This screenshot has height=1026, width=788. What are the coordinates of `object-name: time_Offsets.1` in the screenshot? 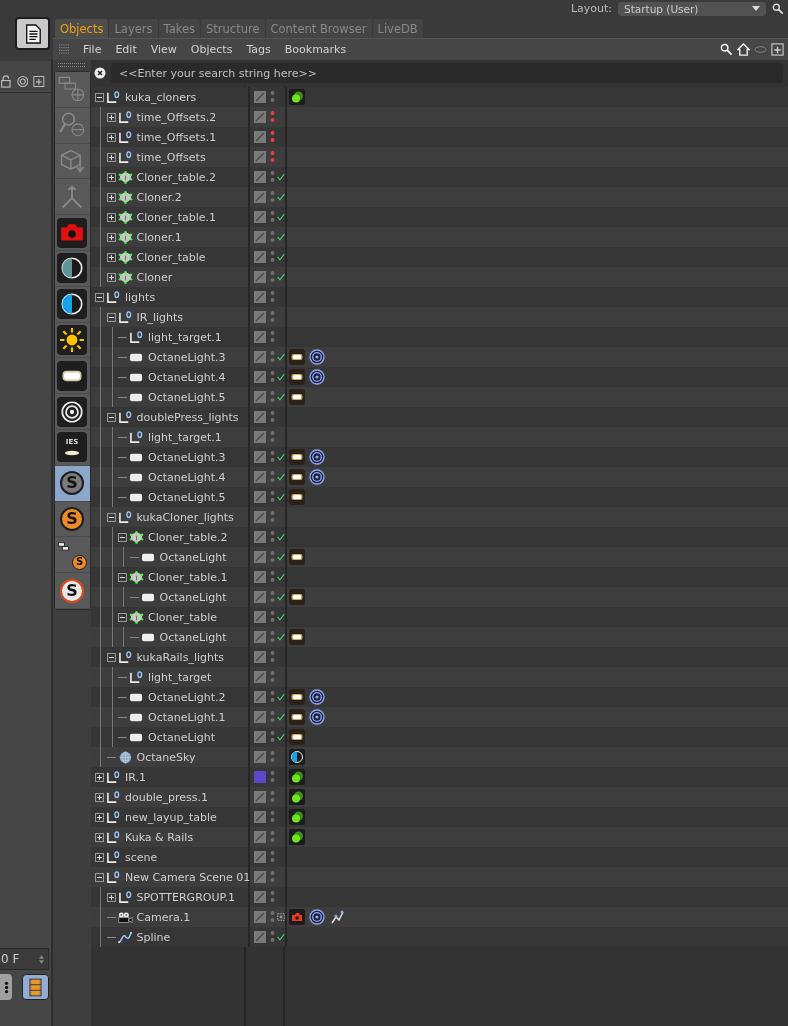 It's located at (176, 137).